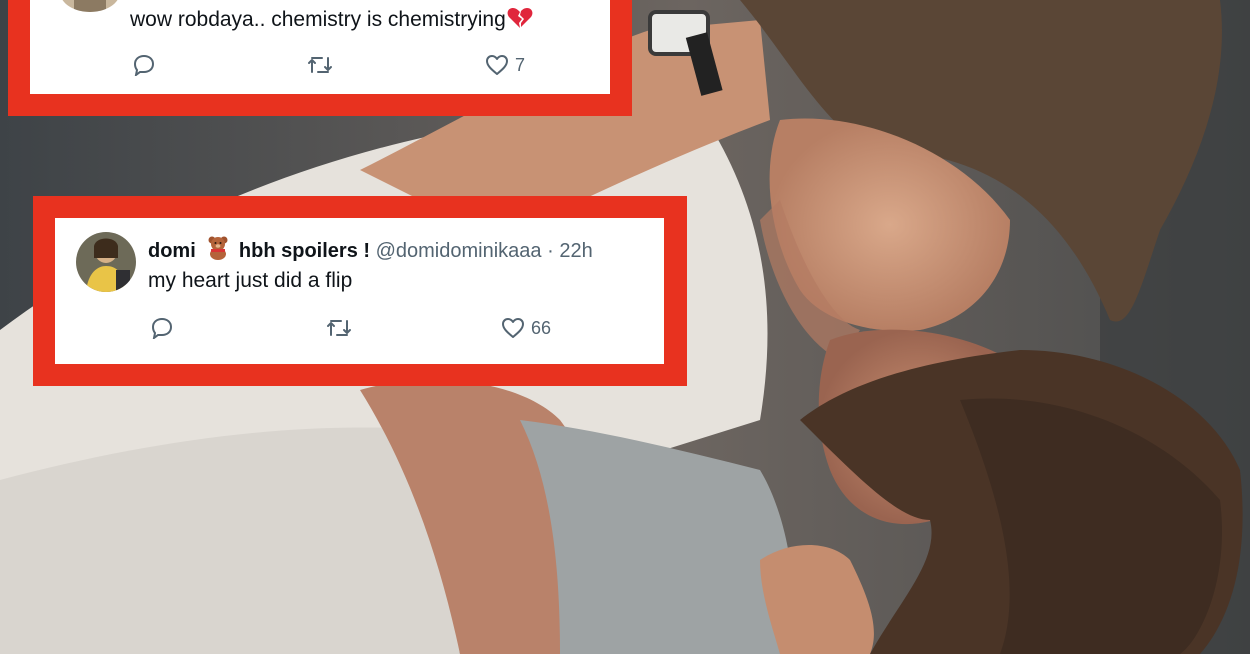 The width and height of the screenshot is (1250, 654). Describe the element at coordinates (172, 251) in the screenshot. I see `display-name: domi` at that location.